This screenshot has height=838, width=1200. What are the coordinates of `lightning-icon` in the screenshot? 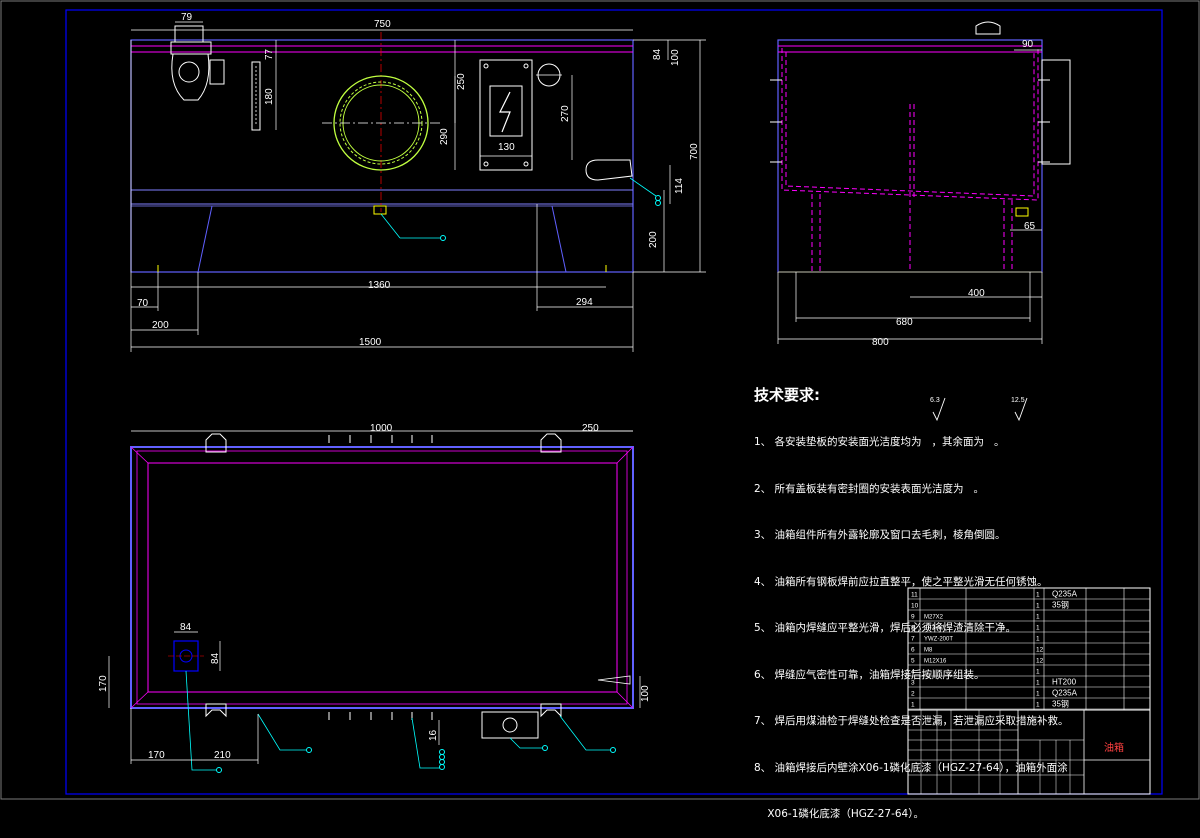 It's located at (505, 112).